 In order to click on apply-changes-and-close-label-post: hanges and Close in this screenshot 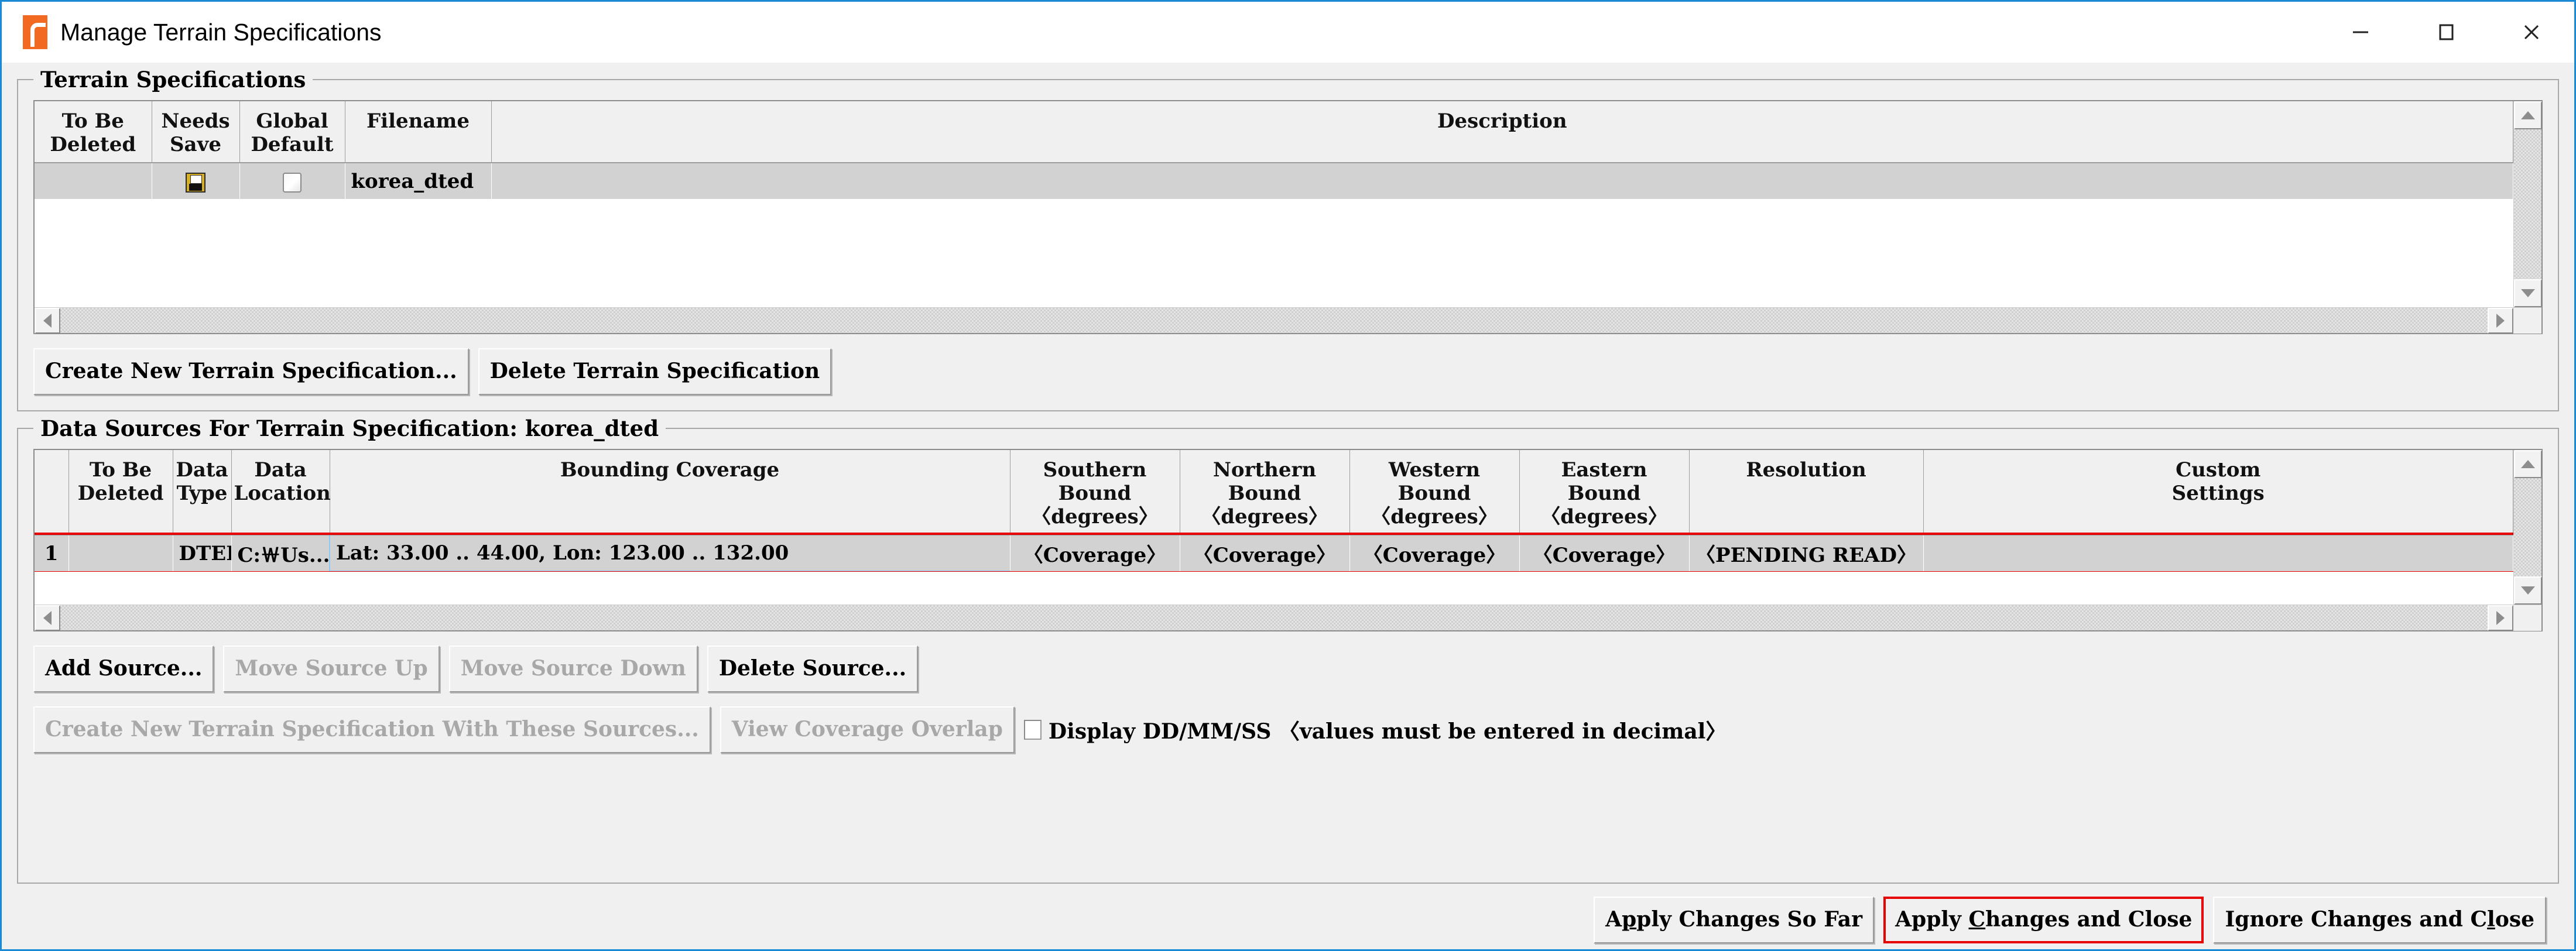, I will do `click(2089, 919)`.